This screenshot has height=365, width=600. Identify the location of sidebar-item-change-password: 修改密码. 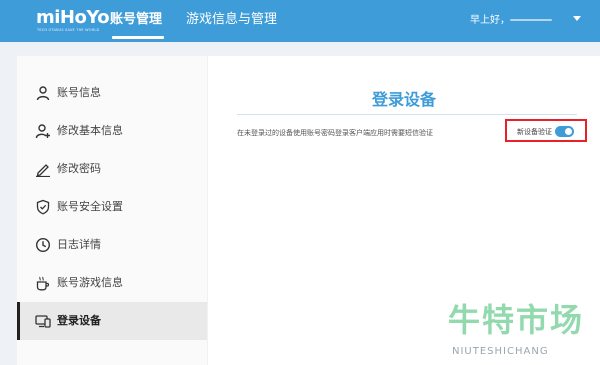
(112, 169).